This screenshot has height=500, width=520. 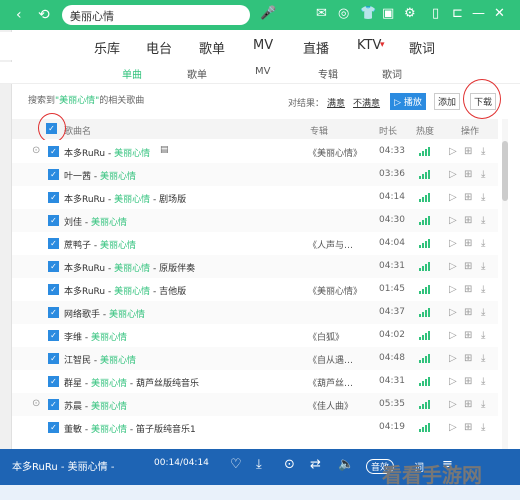 What do you see at coordinates (131, 382) in the screenshot?
I see `song-name: 群星 - 美丽心情 - 葫芦丝版纯音乐` at bounding box center [131, 382].